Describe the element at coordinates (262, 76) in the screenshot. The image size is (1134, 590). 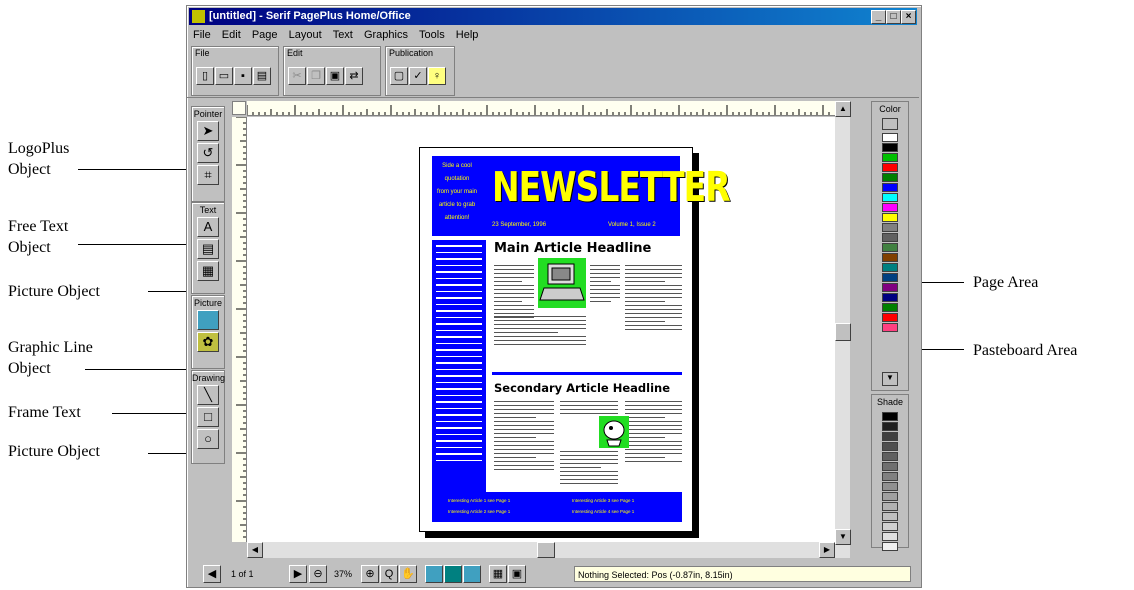
I see `print-icon: ▤` at that location.